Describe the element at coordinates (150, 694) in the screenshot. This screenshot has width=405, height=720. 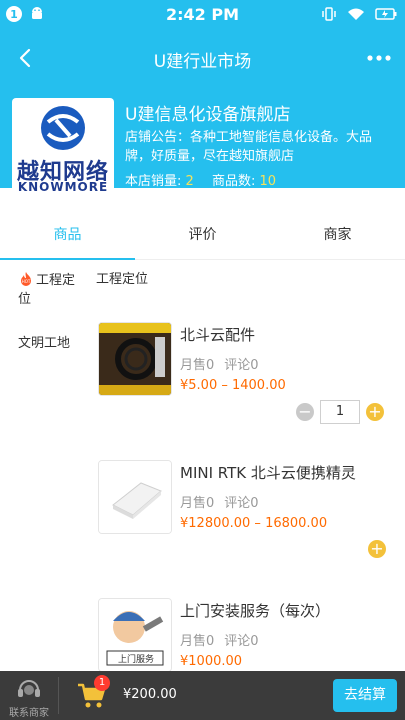
I see `cart-total: ¥200.00` at that location.